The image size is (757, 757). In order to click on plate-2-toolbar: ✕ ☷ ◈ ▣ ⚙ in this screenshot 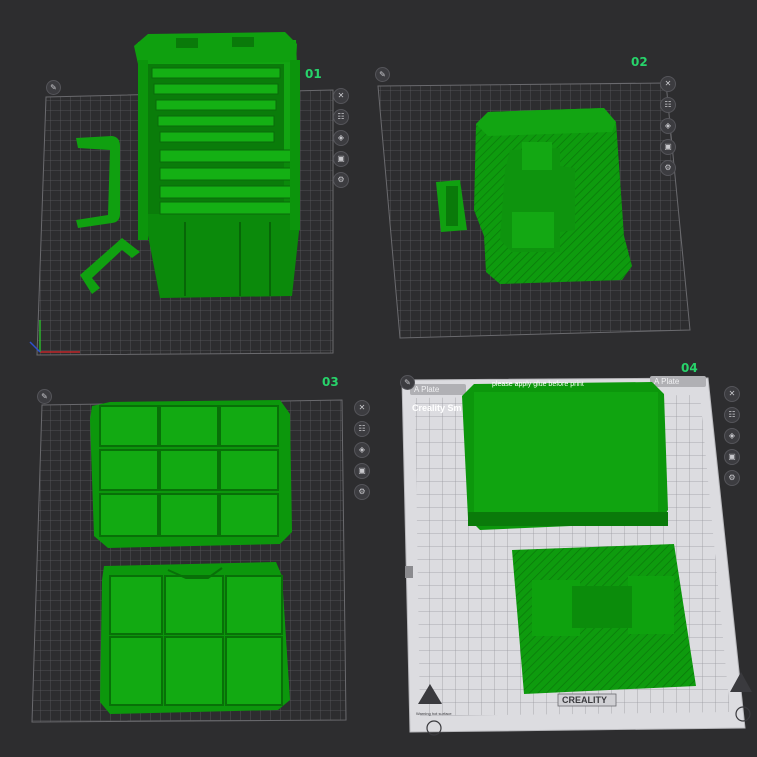, I will do `click(668, 126)`.